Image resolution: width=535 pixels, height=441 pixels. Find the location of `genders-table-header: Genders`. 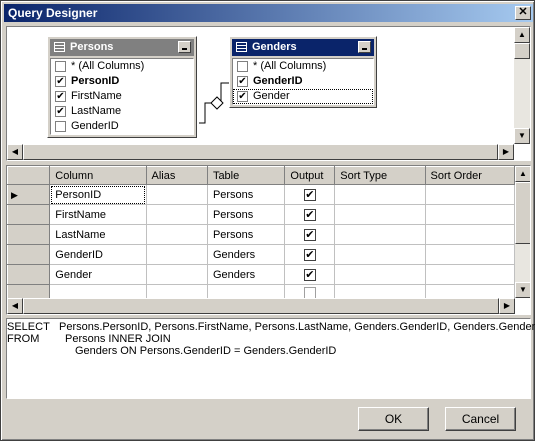

genders-table-header: Genders is located at coordinates (303, 47).